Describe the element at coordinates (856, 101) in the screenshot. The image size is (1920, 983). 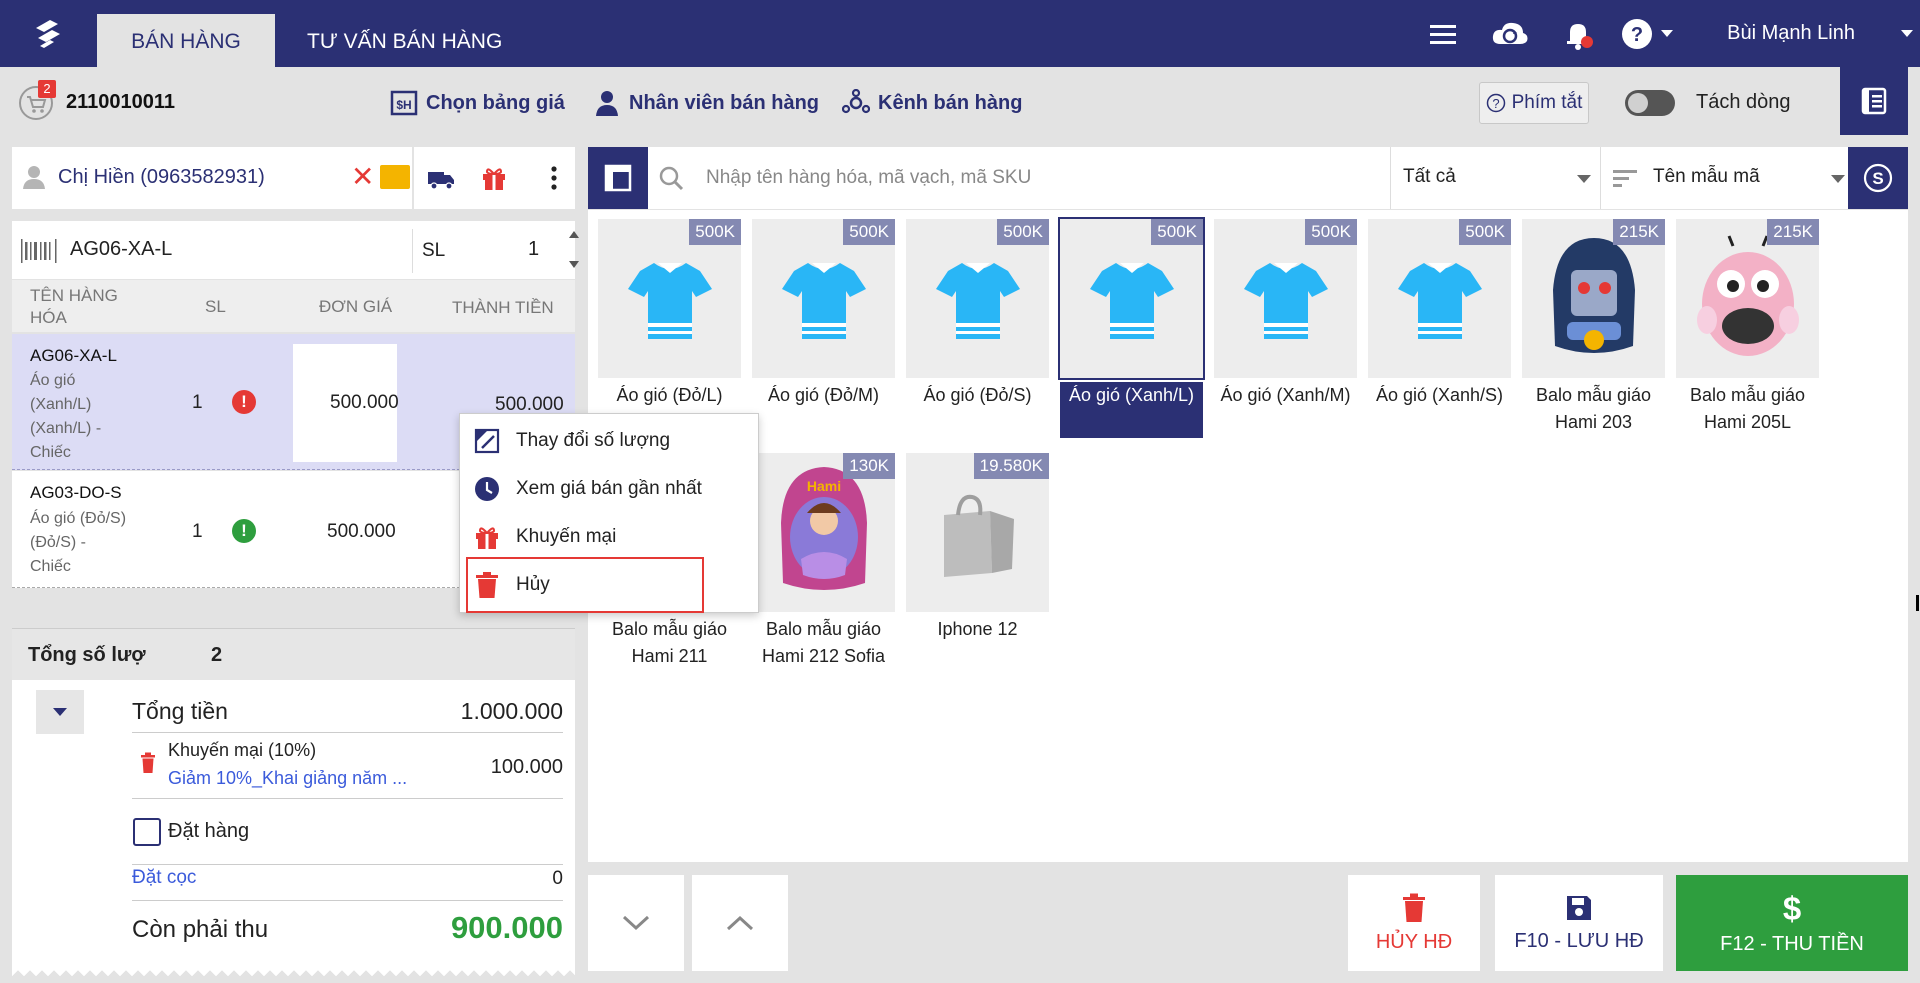
I see `channel-icon` at that location.